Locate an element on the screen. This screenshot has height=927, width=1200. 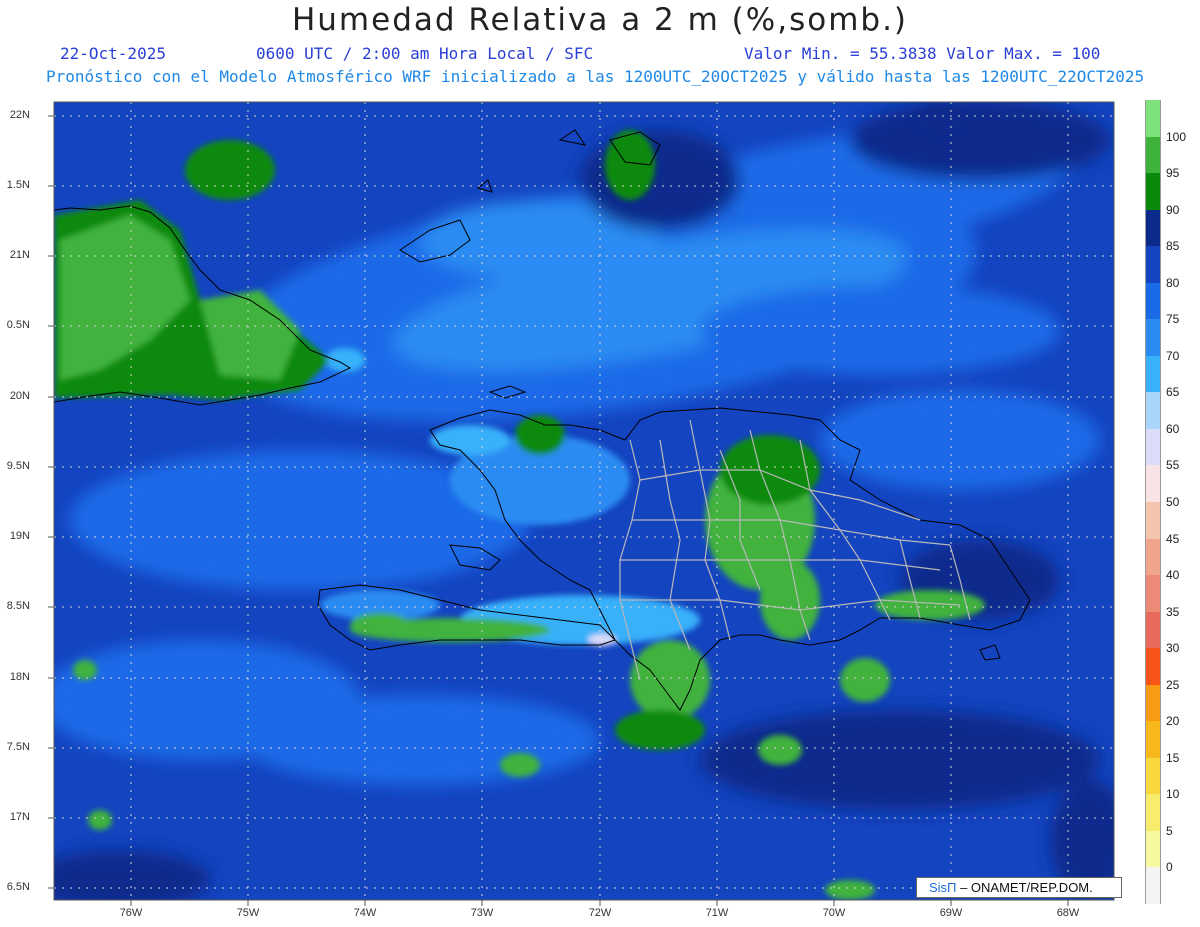
colorbar-label: 5 is located at coordinates (1169, 830).